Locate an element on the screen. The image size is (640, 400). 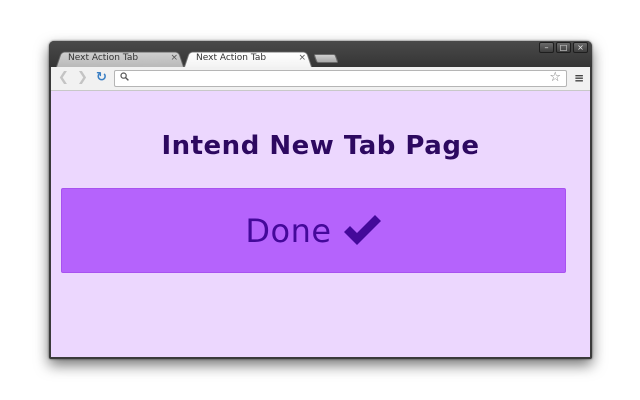
search-icon is located at coordinates (124, 78).